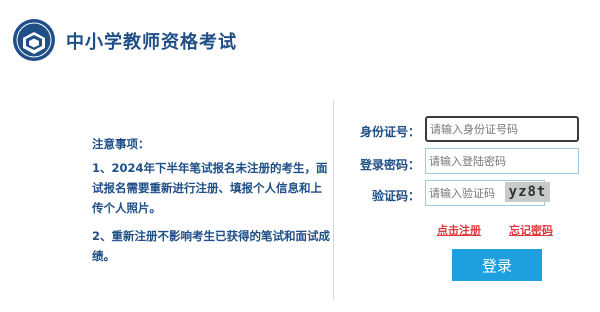 The height and width of the screenshot is (312, 600). What do you see at coordinates (531, 230) in the screenshot?
I see `forgot-password-link: 忘记密码` at bounding box center [531, 230].